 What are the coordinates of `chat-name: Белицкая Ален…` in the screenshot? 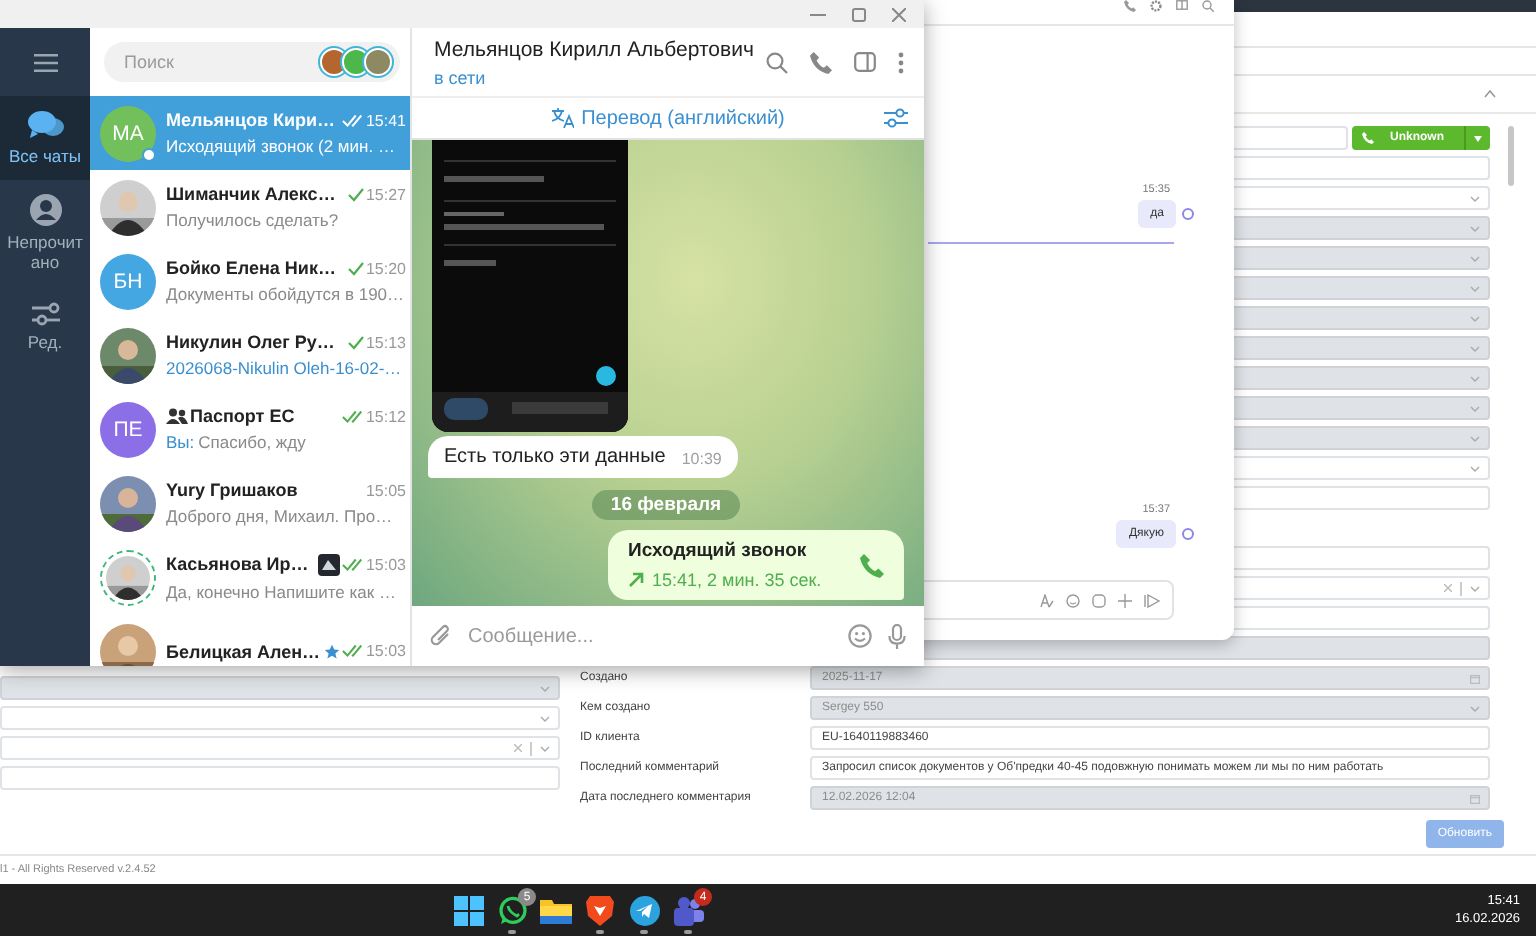 It's located at (244, 651).